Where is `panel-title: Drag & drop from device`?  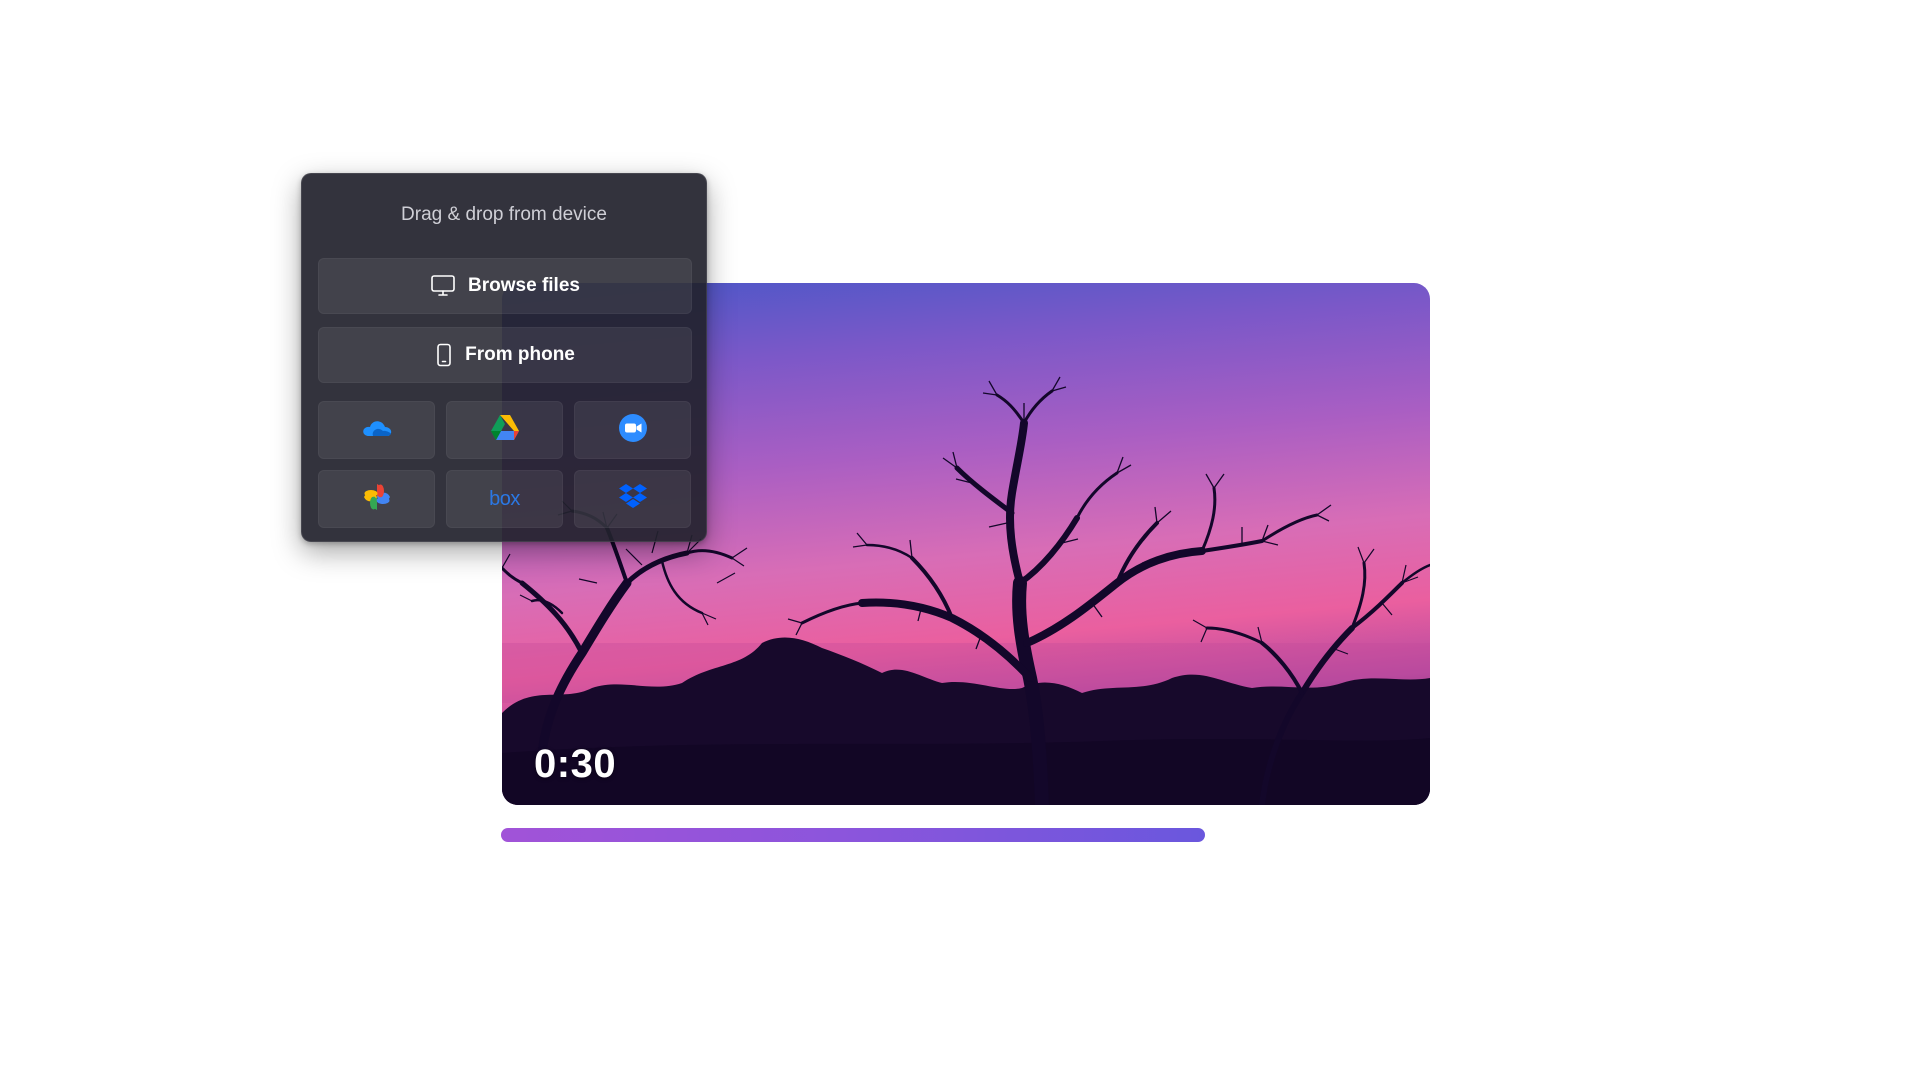
panel-title: Drag & drop from device is located at coordinates (504, 214).